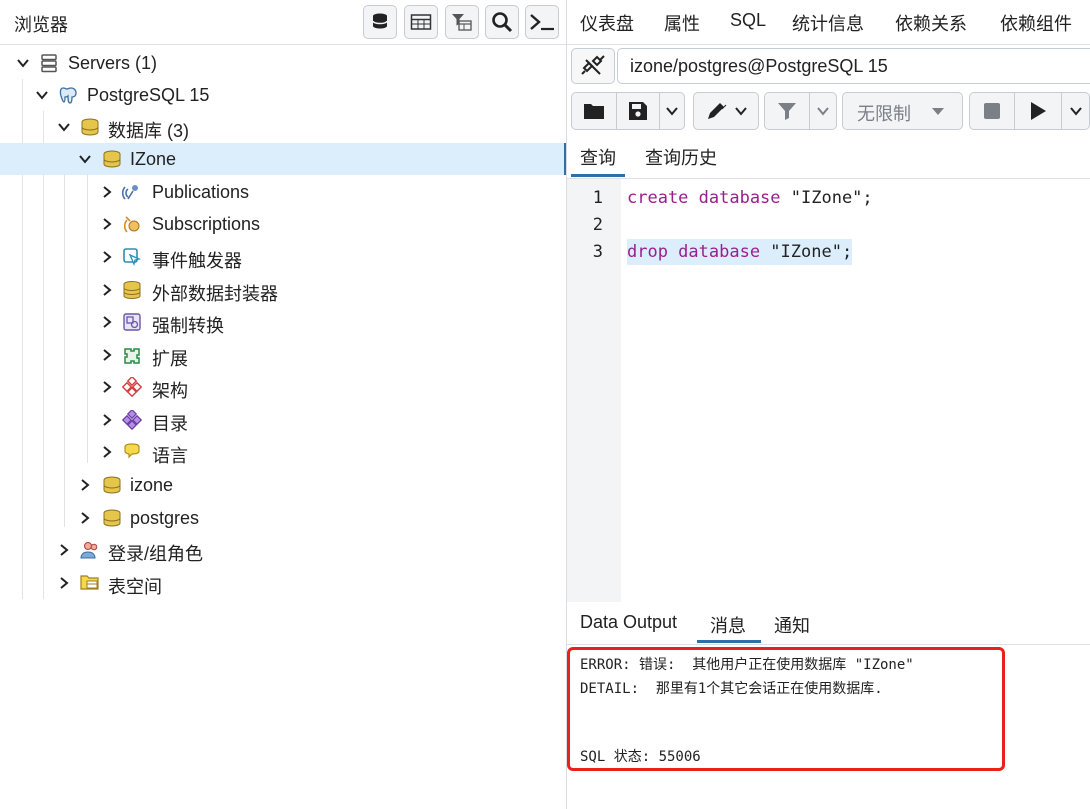 The height and width of the screenshot is (809, 1090). What do you see at coordinates (132, 356) in the screenshot?
I see `extension-icon` at bounding box center [132, 356].